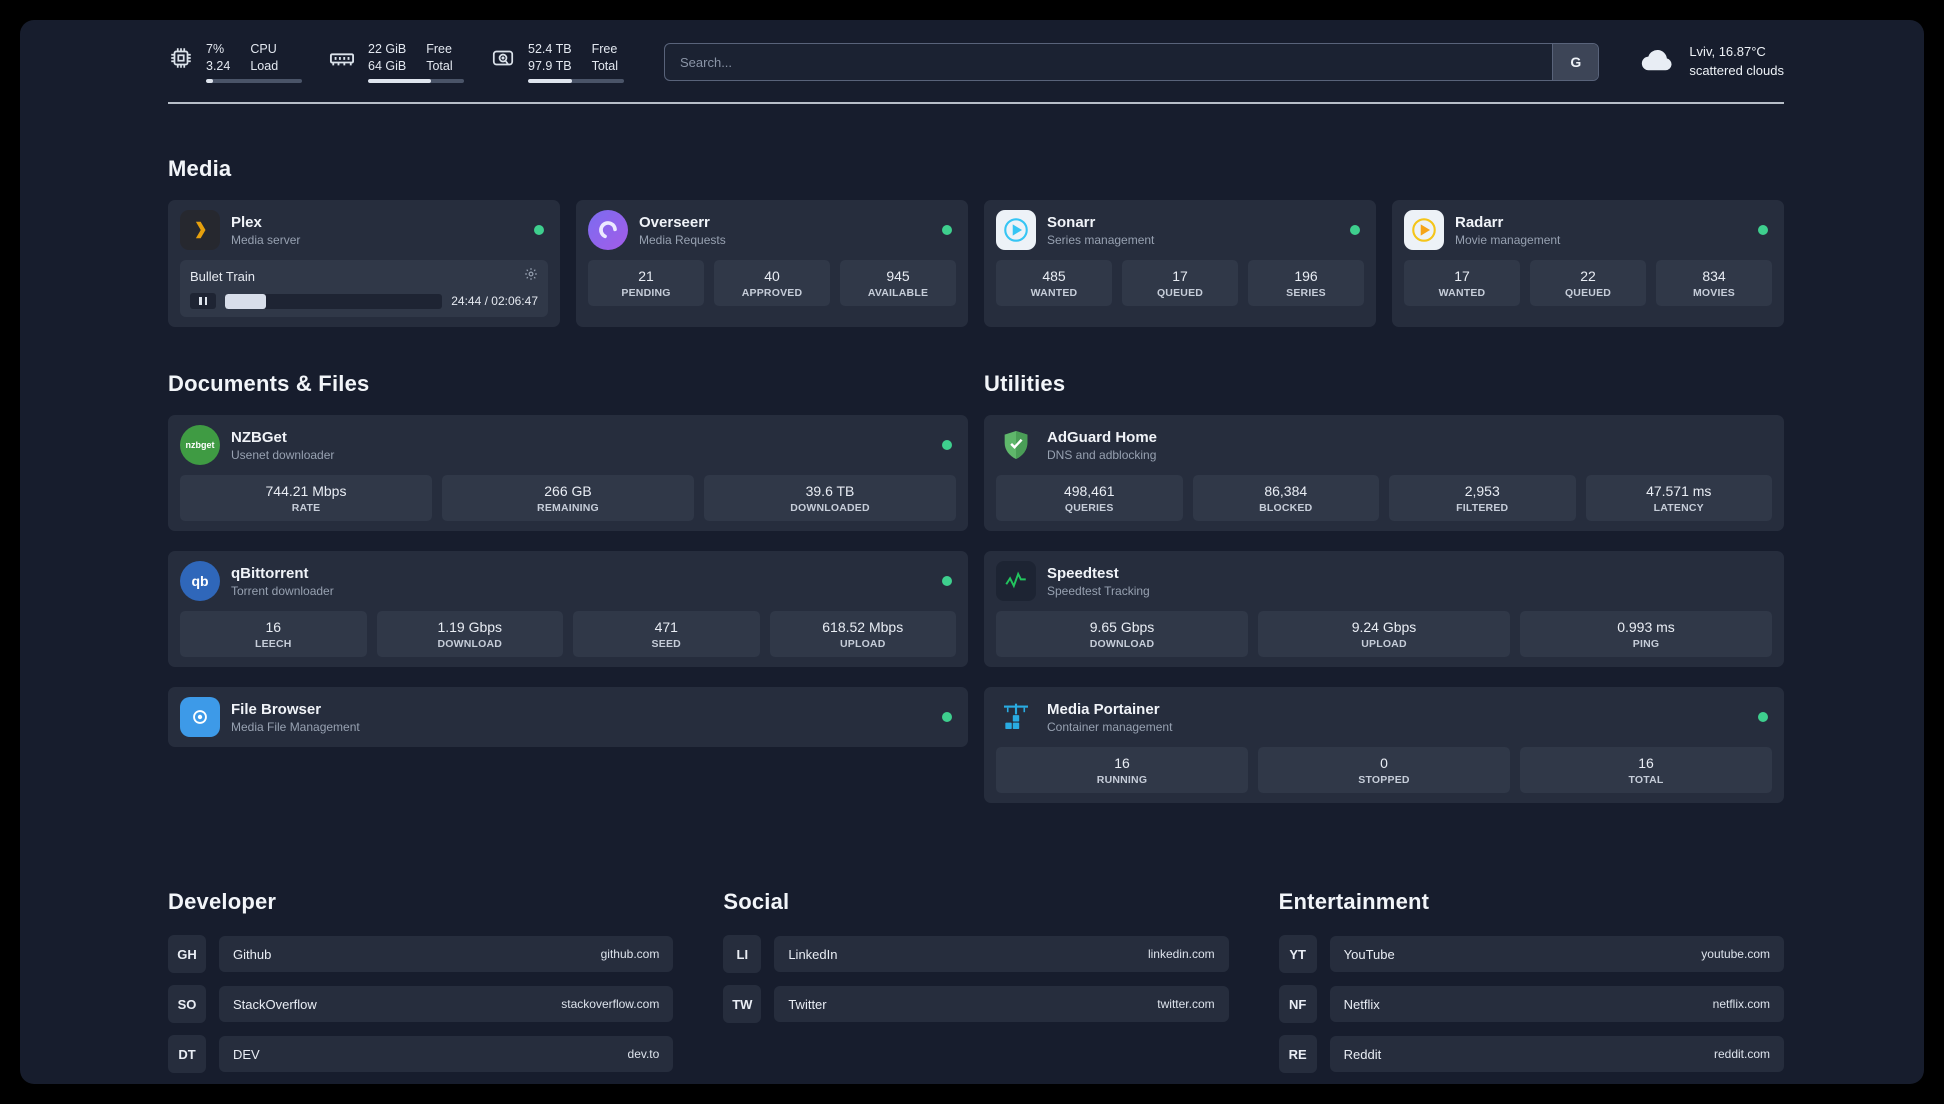 This screenshot has height=1104, width=1944. What do you see at coordinates (1001, 954) in the screenshot?
I see `bookmark-link-linkedin: LinkedIn linkedin.com` at bounding box center [1001, 954].